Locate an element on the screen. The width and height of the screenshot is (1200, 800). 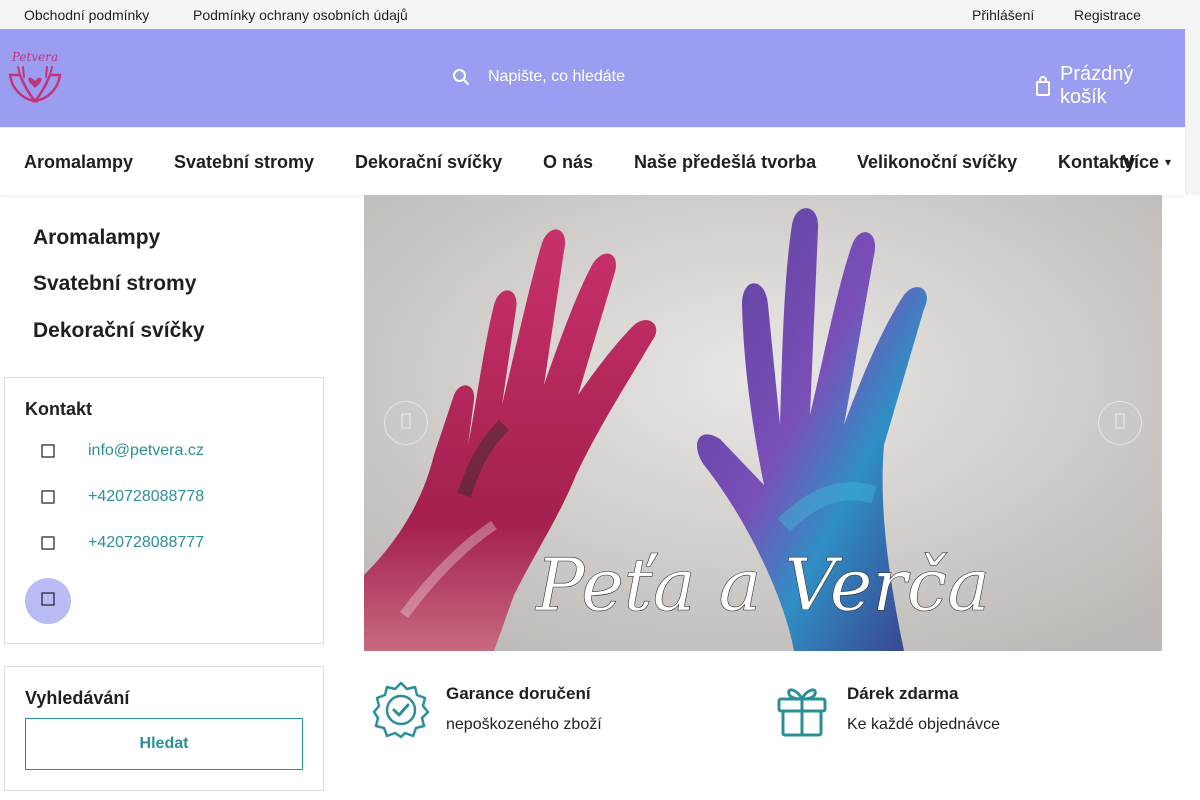
benefit-gift-text: Ke každé objednávce is located at coordinates (923, 724).